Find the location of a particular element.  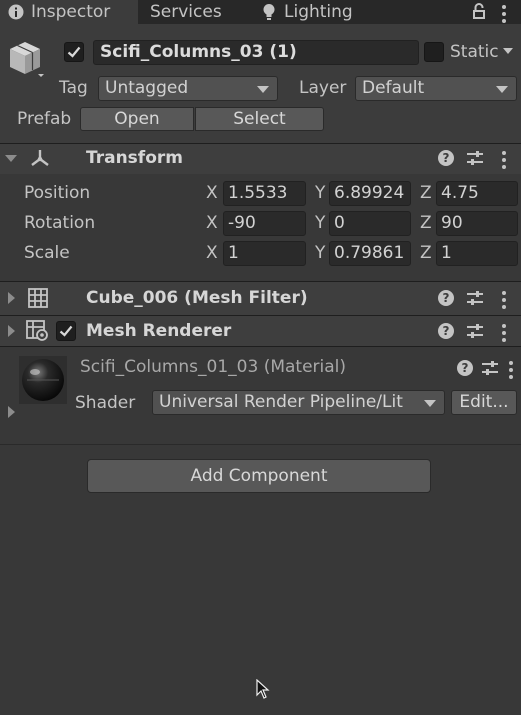

rotation-y-label: Y is located at coordinates (320, 223).